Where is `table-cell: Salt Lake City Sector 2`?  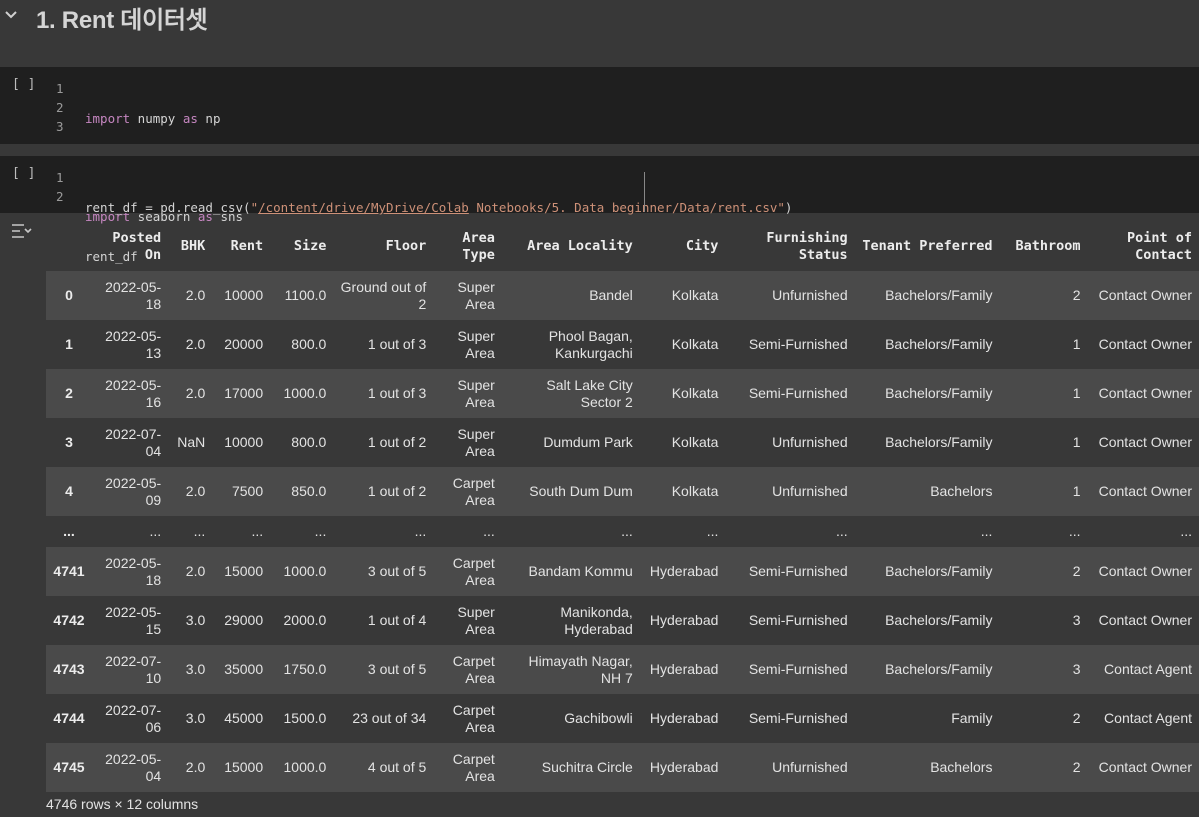 table-cell: Salt Lake City Sector 2 is located at coordinates (570, 393).